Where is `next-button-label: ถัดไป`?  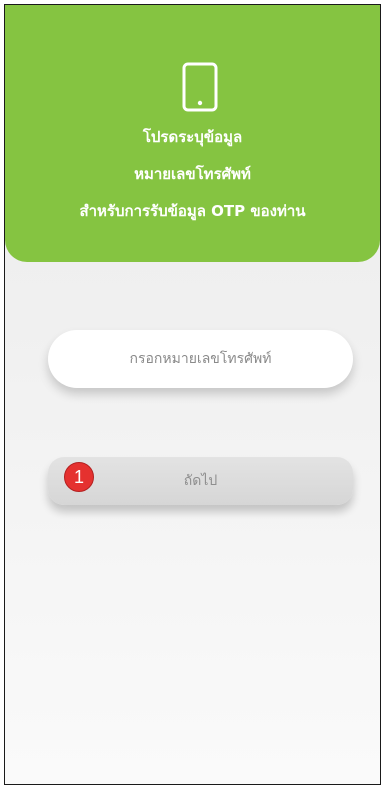 next-button-label: ถัดไป is located at coordinates (200, 481).